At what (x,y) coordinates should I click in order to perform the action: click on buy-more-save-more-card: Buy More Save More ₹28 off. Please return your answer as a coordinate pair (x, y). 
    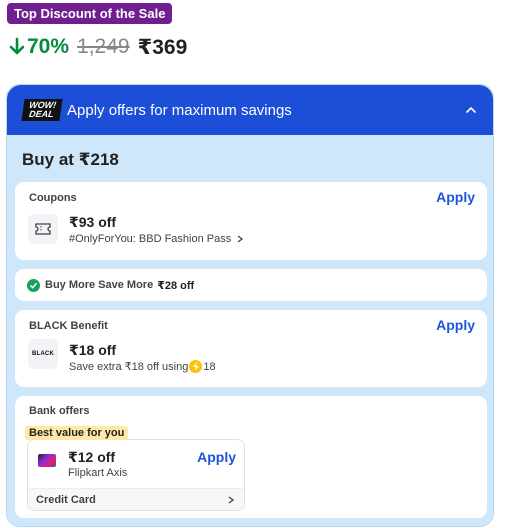
    Looking at the image, I should click on (251, 285).